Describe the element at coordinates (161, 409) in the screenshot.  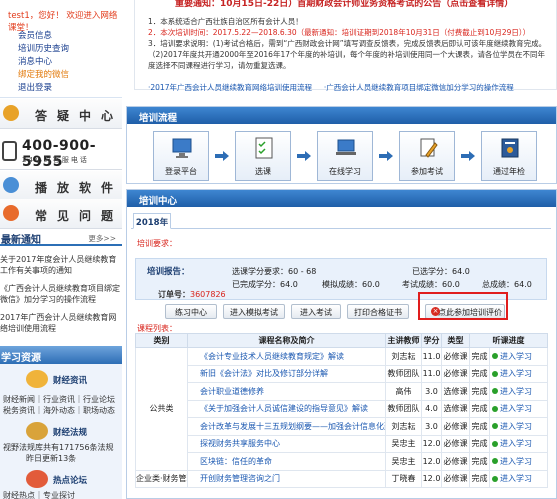
I see `category-cell: 公共类` at that location.